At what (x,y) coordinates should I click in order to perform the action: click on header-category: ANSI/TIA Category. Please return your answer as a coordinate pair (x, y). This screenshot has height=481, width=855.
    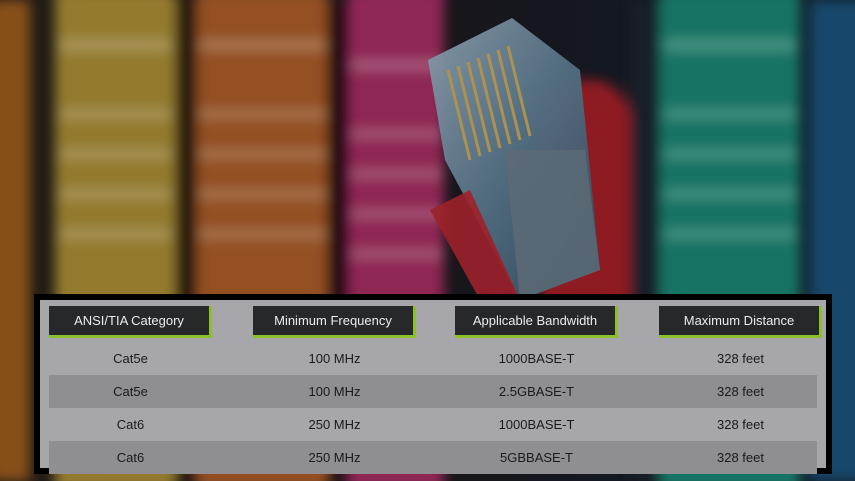
    Looking at the image, I should click on (130, 322).